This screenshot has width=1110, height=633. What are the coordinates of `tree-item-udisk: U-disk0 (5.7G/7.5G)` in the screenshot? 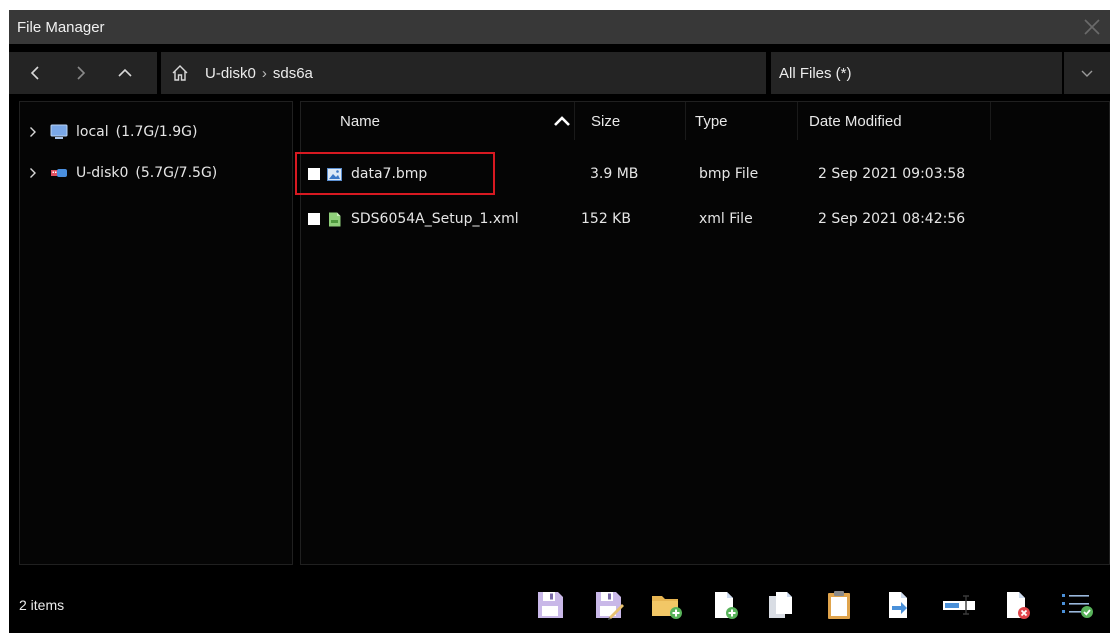 It's located at (156, 173).